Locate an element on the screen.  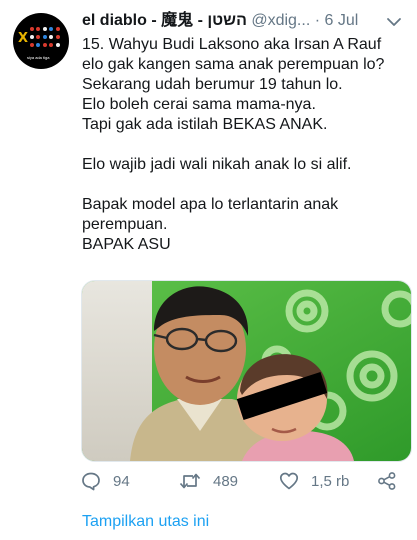
like-button: 1,5 rb is located at coordinates (314, 481).